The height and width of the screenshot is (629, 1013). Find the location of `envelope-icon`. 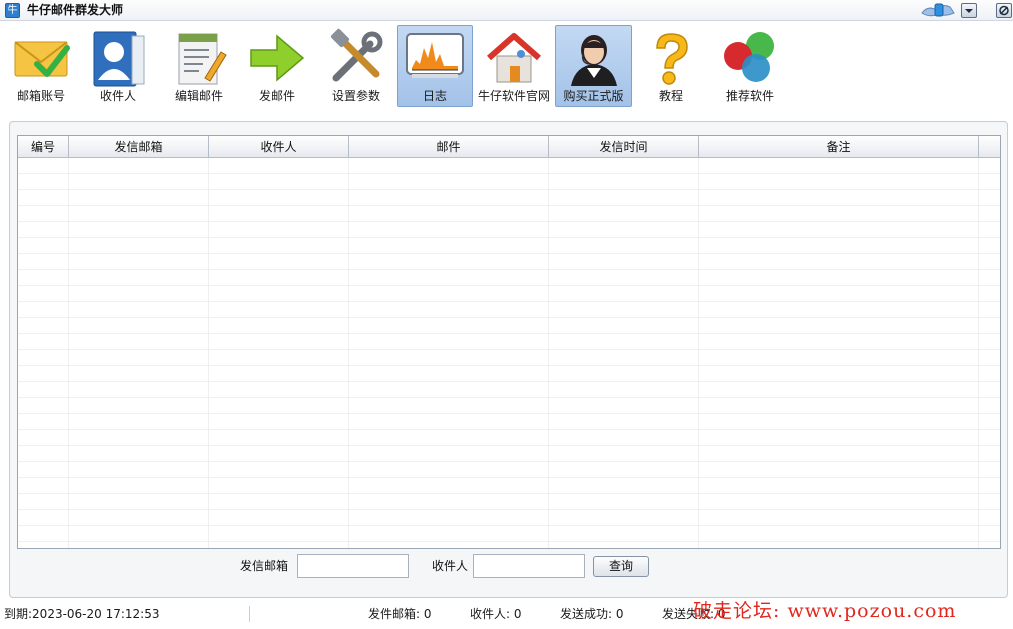

envelope-icon is located at coordinates (42, 59).